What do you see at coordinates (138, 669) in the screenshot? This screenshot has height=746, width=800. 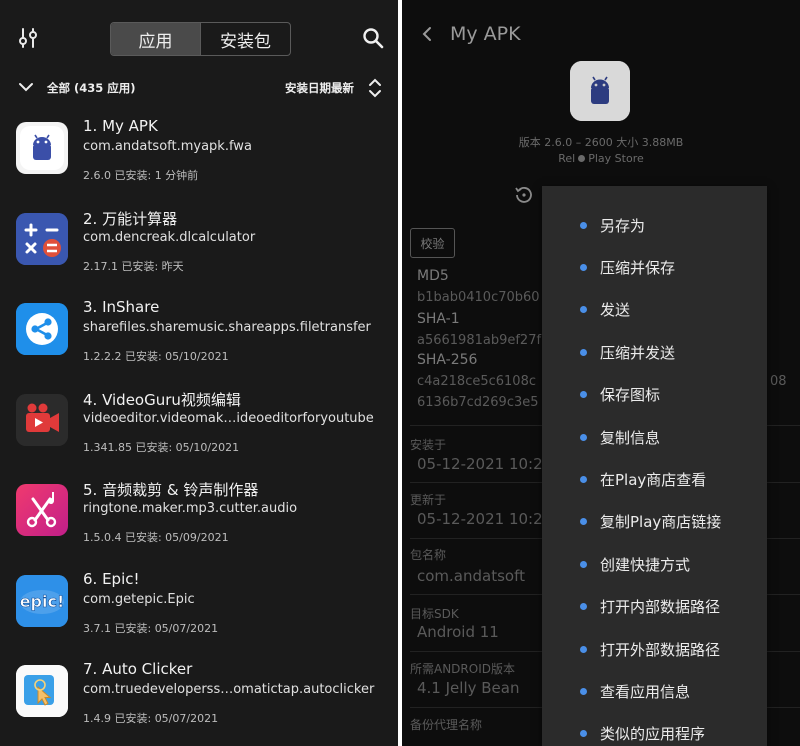 I see `app-name: 7. Auto Clicker` at bounding box center [138, 669].